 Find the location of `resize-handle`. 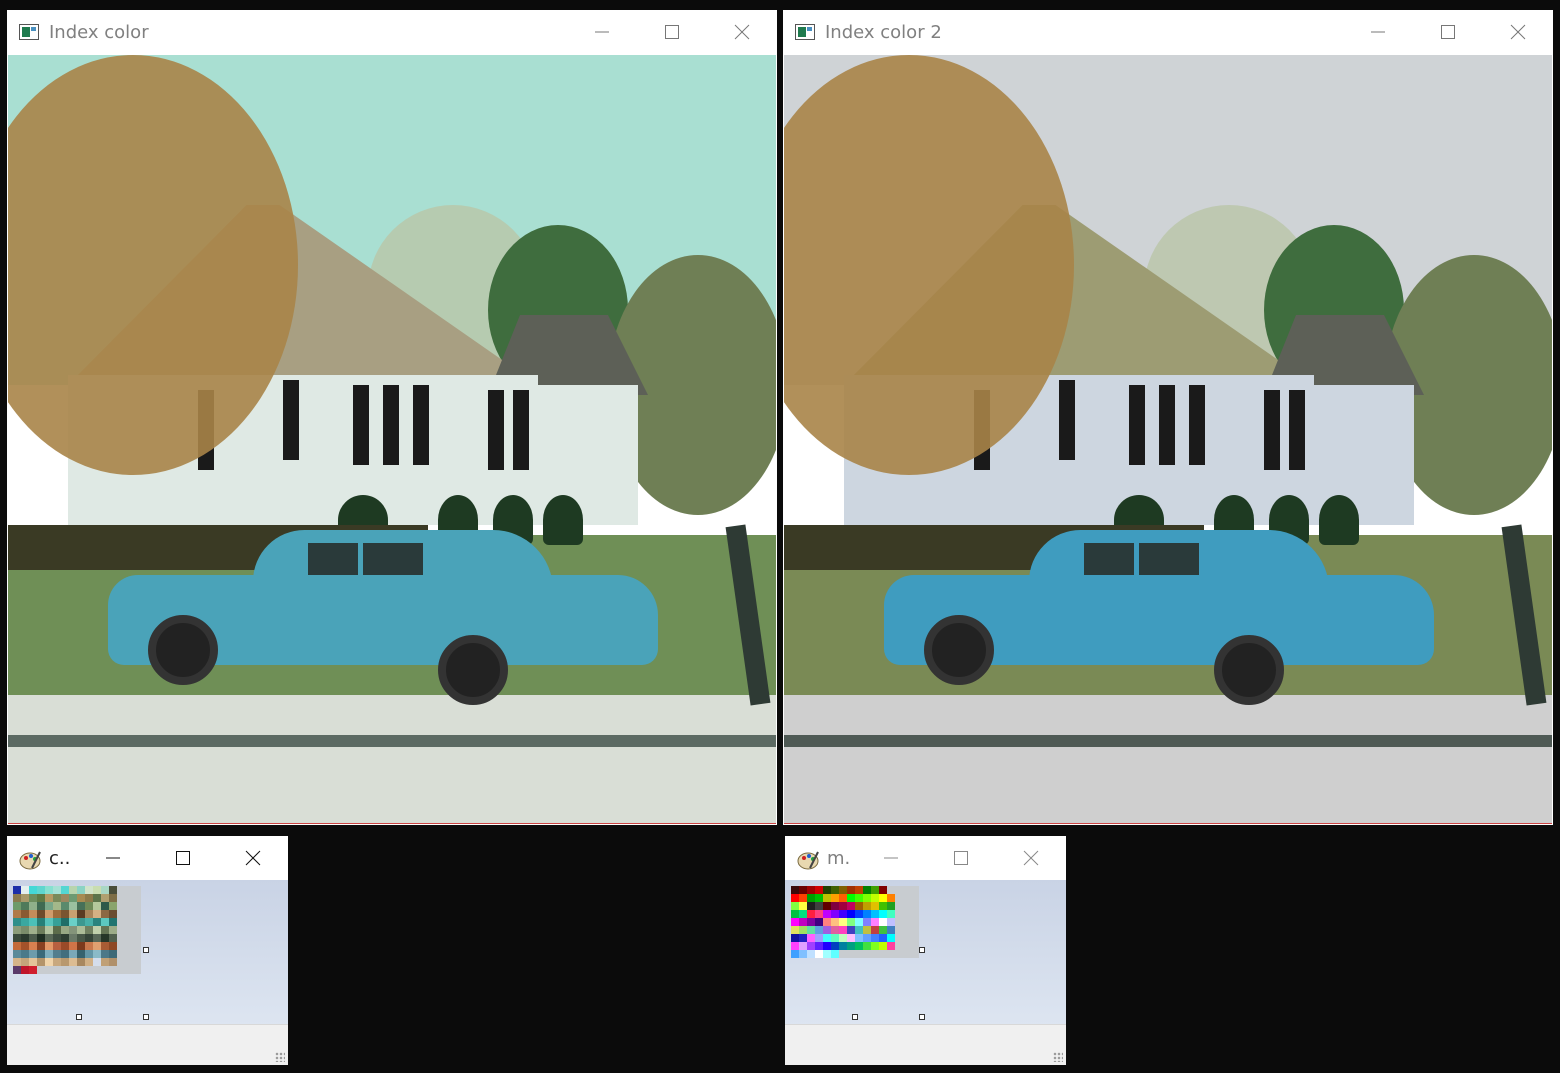

resize-handle is located at coordinates (922, 950).